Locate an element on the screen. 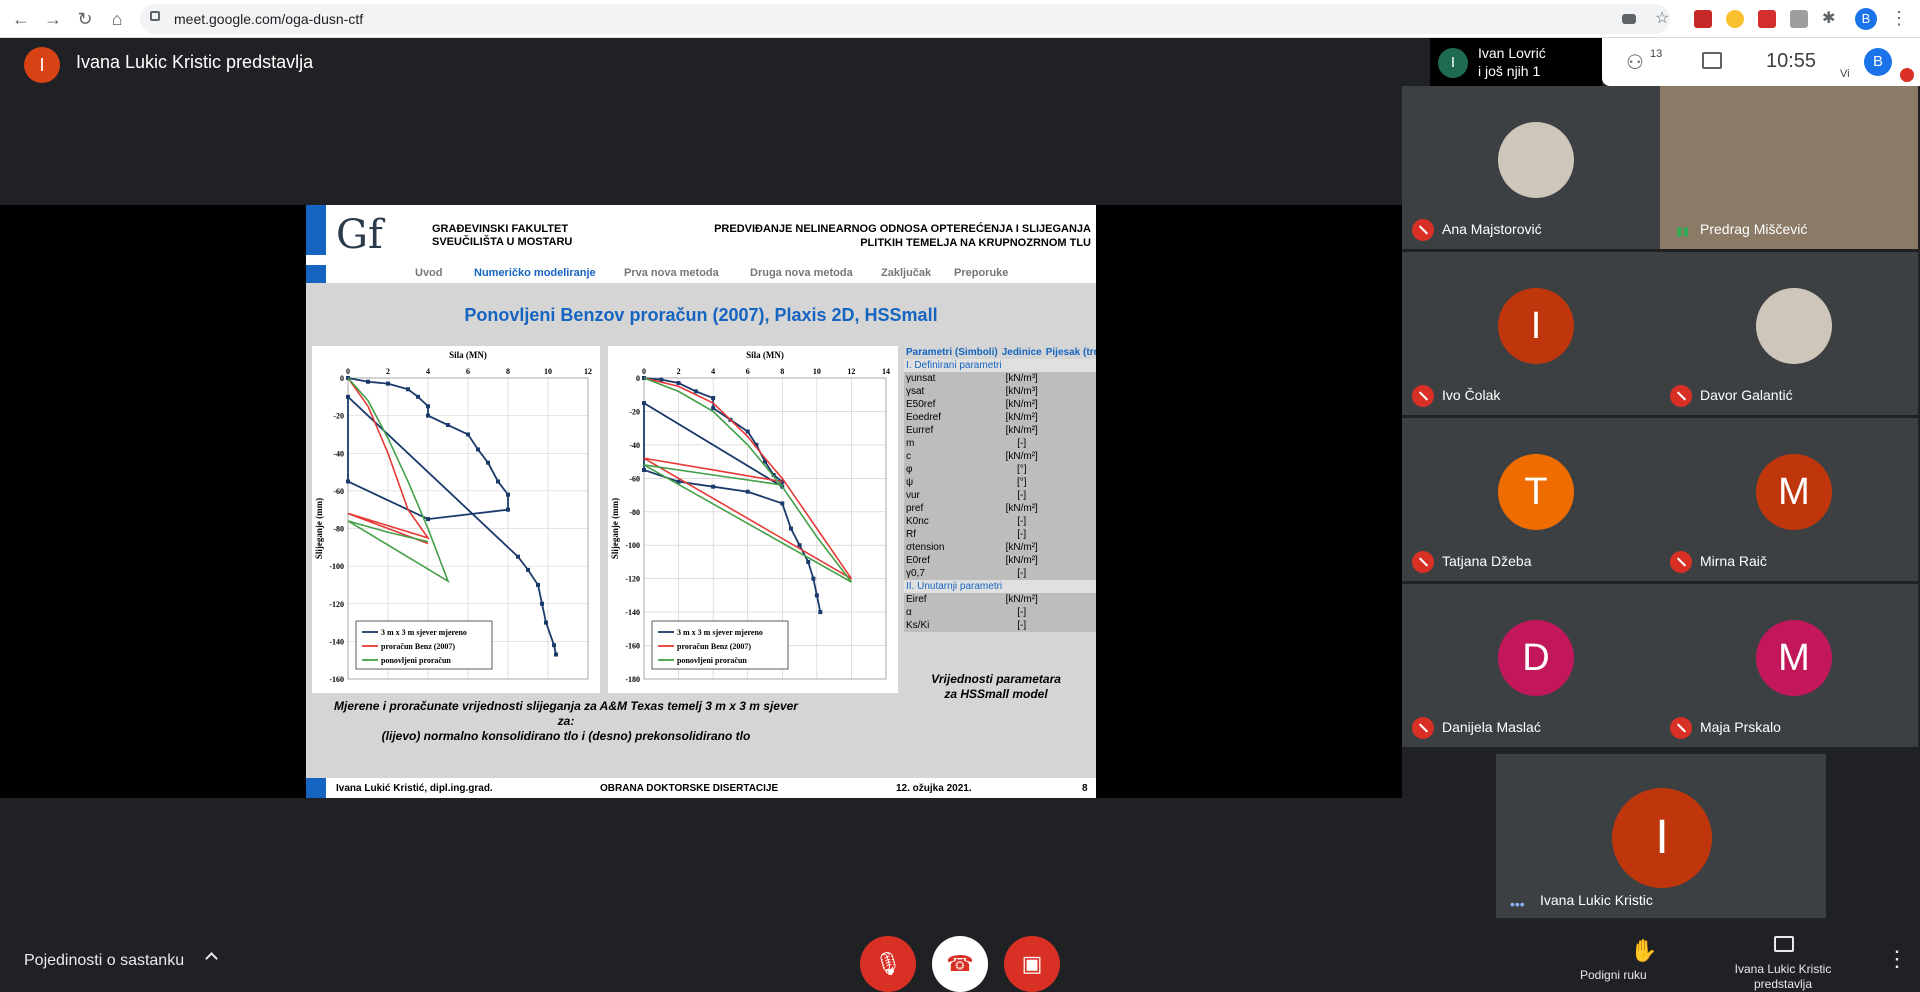 The image size is (1920, 992). raise-hand-icon: ✋ is located at coordinates (1643, 951).